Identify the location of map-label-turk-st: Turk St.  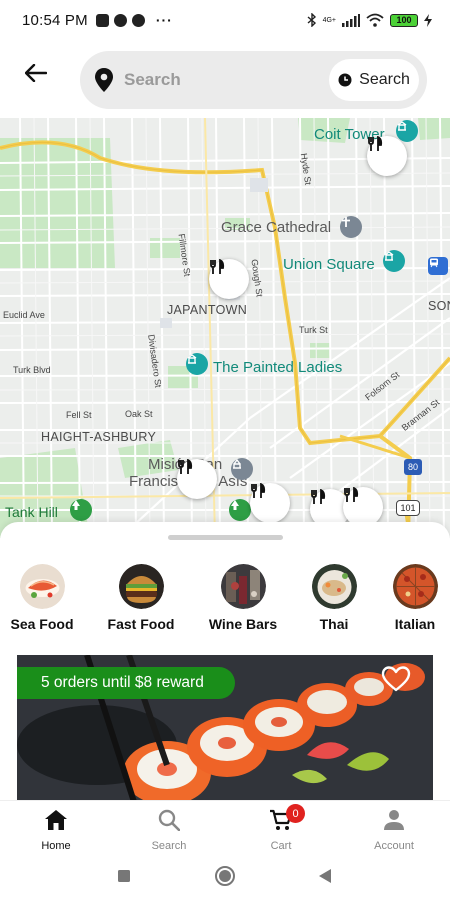
(313, 330).